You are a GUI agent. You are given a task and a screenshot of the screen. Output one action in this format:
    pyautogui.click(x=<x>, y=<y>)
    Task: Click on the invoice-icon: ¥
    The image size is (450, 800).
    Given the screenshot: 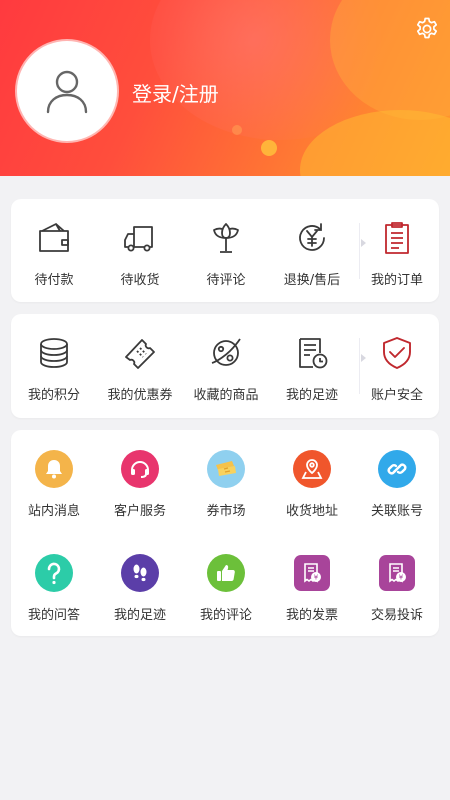 What is the action you would take?
    pyautogui.click(x=312, y=573)
    